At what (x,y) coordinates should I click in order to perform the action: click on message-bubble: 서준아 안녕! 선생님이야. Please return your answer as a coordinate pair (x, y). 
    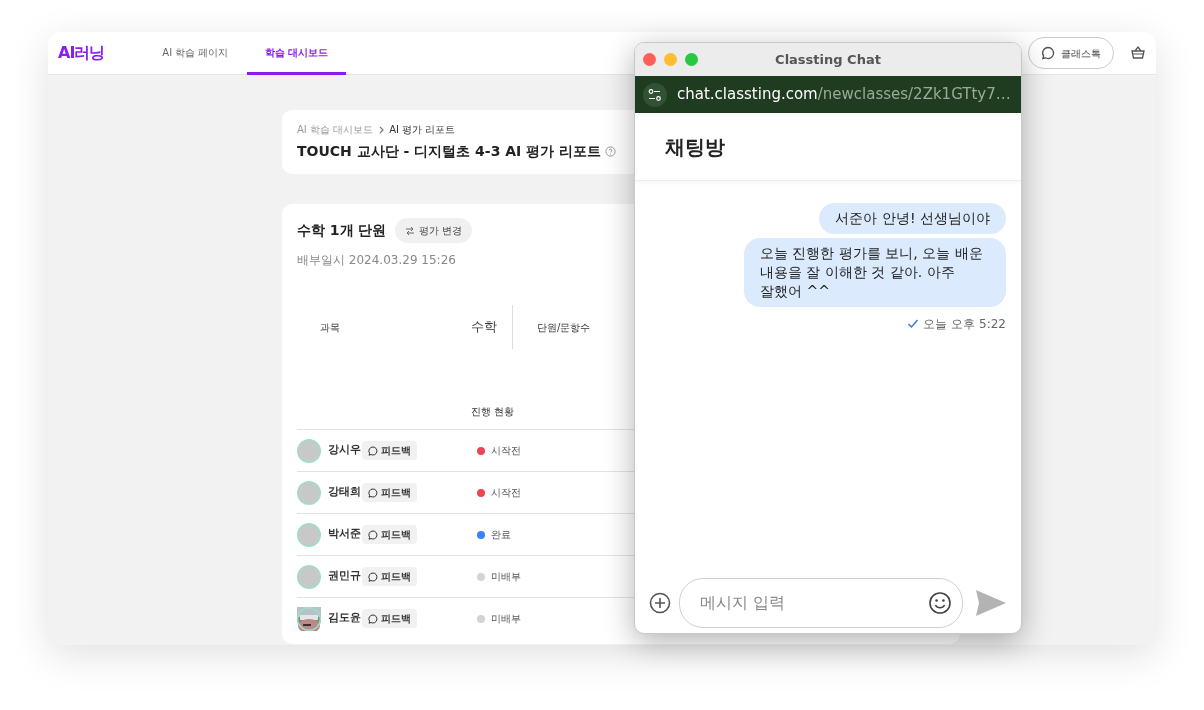
    Looking at the image, I should click on (912, 218).